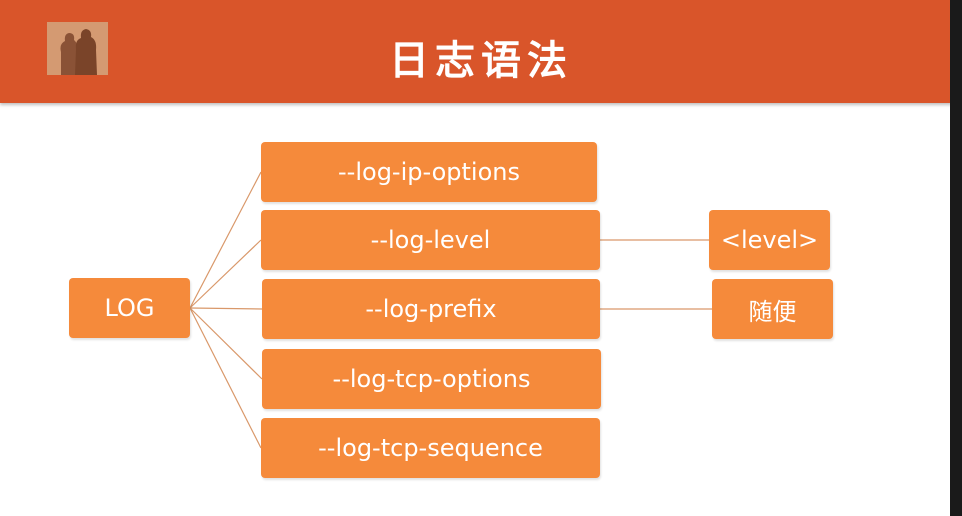  I want to click on option-label: --log-level, so click(430, 240).